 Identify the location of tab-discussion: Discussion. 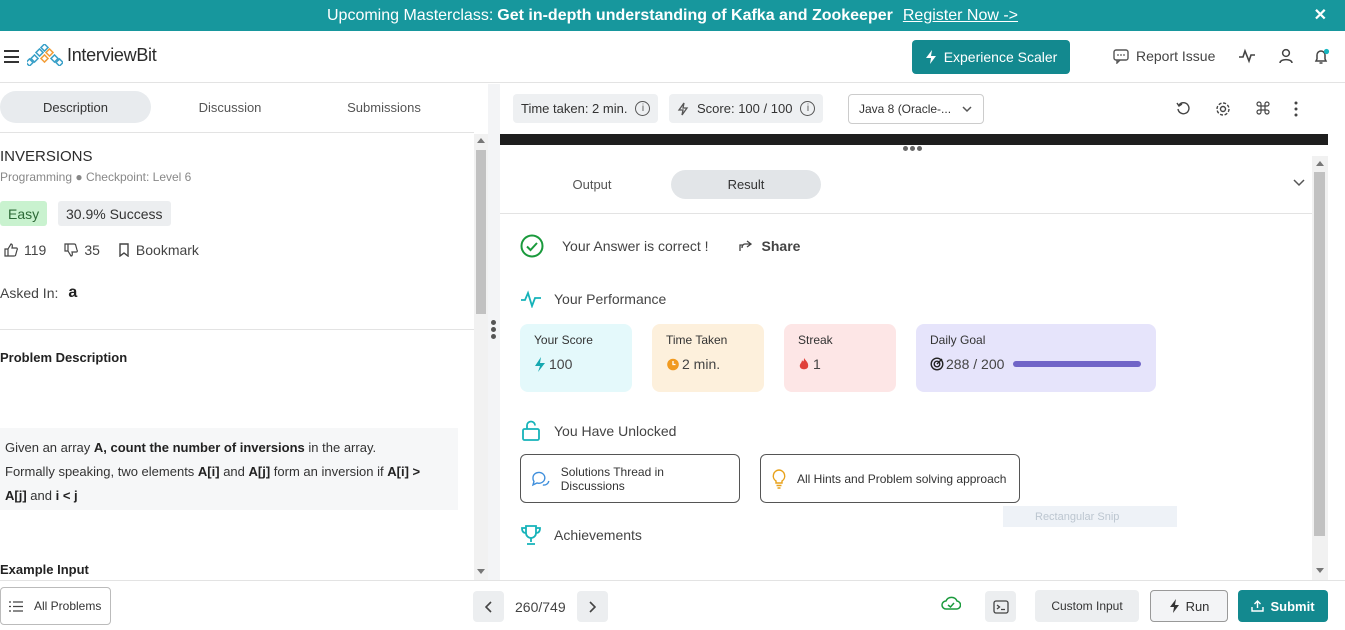
(230, 107).